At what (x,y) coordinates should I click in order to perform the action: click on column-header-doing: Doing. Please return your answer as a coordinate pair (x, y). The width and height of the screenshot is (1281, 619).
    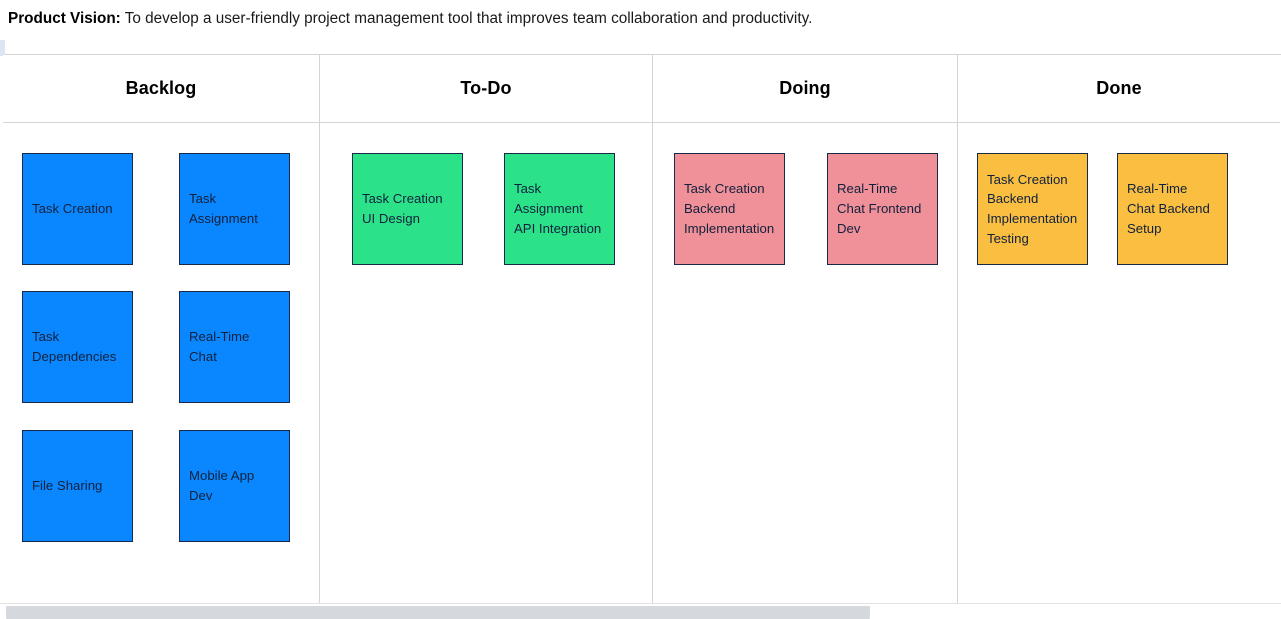
    Looking at the image, I should click on (805, 89).